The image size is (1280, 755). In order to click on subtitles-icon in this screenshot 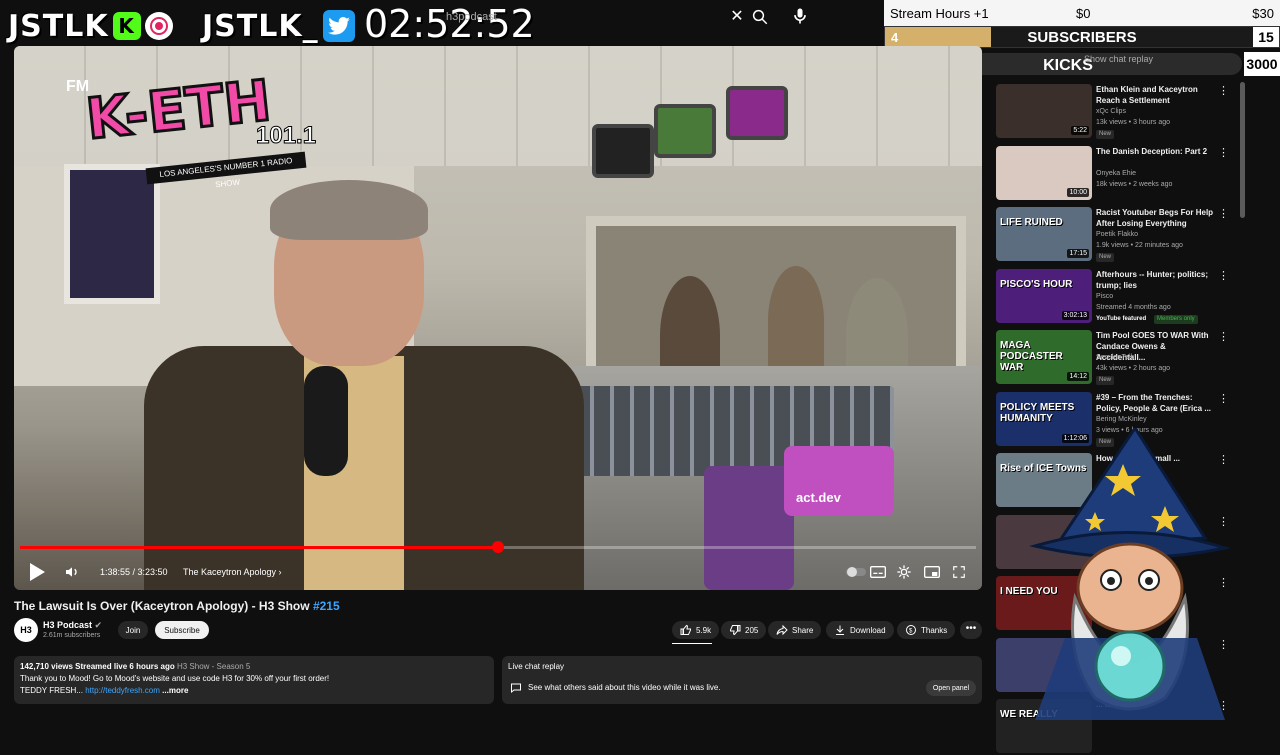, I will do `click(878, 572)`.